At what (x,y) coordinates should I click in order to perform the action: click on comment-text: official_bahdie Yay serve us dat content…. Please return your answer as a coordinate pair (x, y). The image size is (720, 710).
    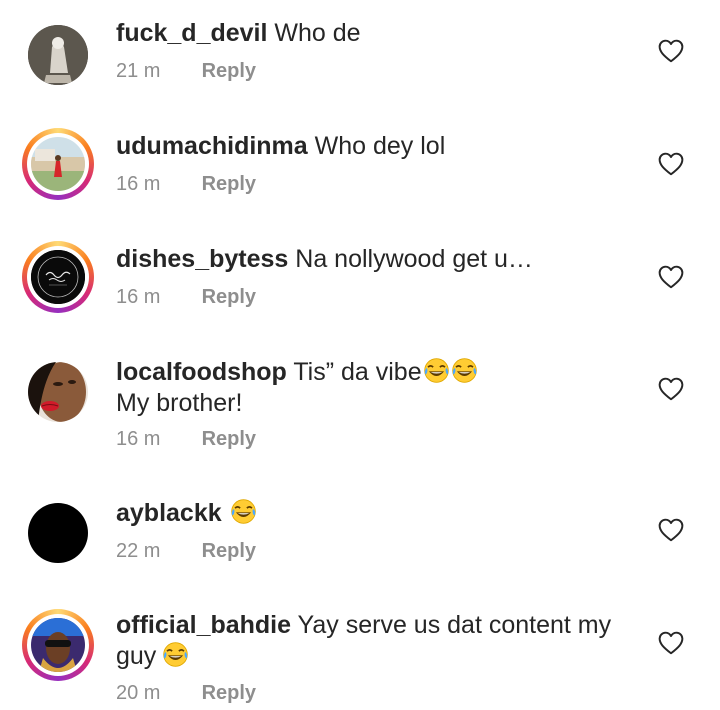
    Looking at the image, I should click on (366, 641).